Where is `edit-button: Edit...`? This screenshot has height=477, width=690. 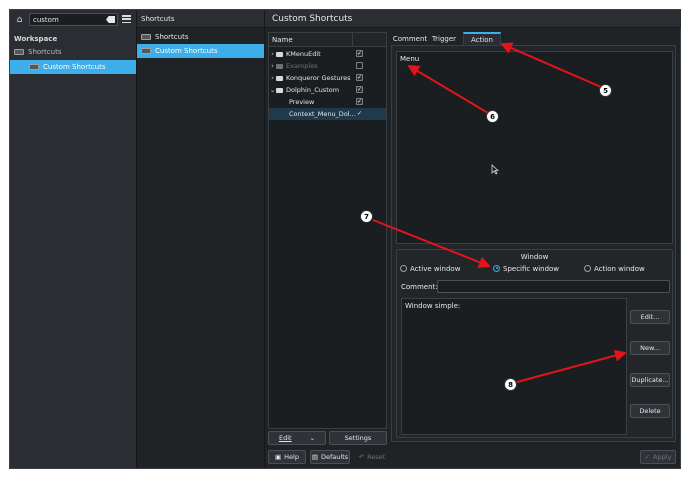
edit-button: Edit... is located at coordinates (650, 317).